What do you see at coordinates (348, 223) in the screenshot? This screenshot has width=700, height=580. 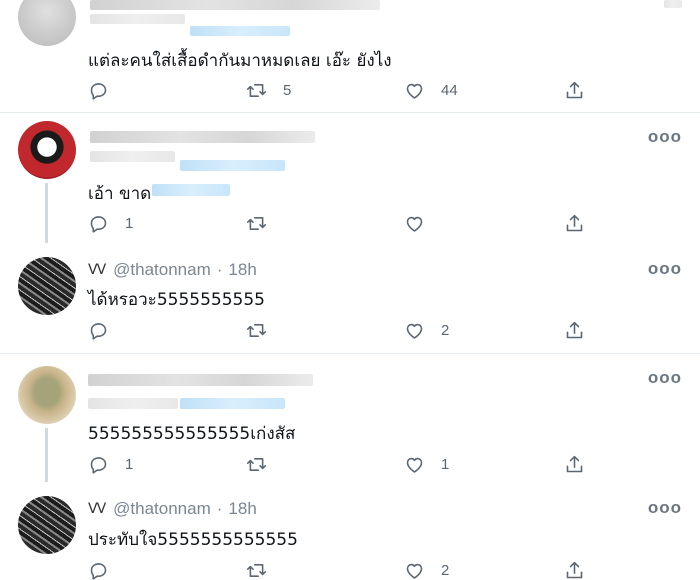 I see `tweet-actions: 1` at bounding box center [348, 223].